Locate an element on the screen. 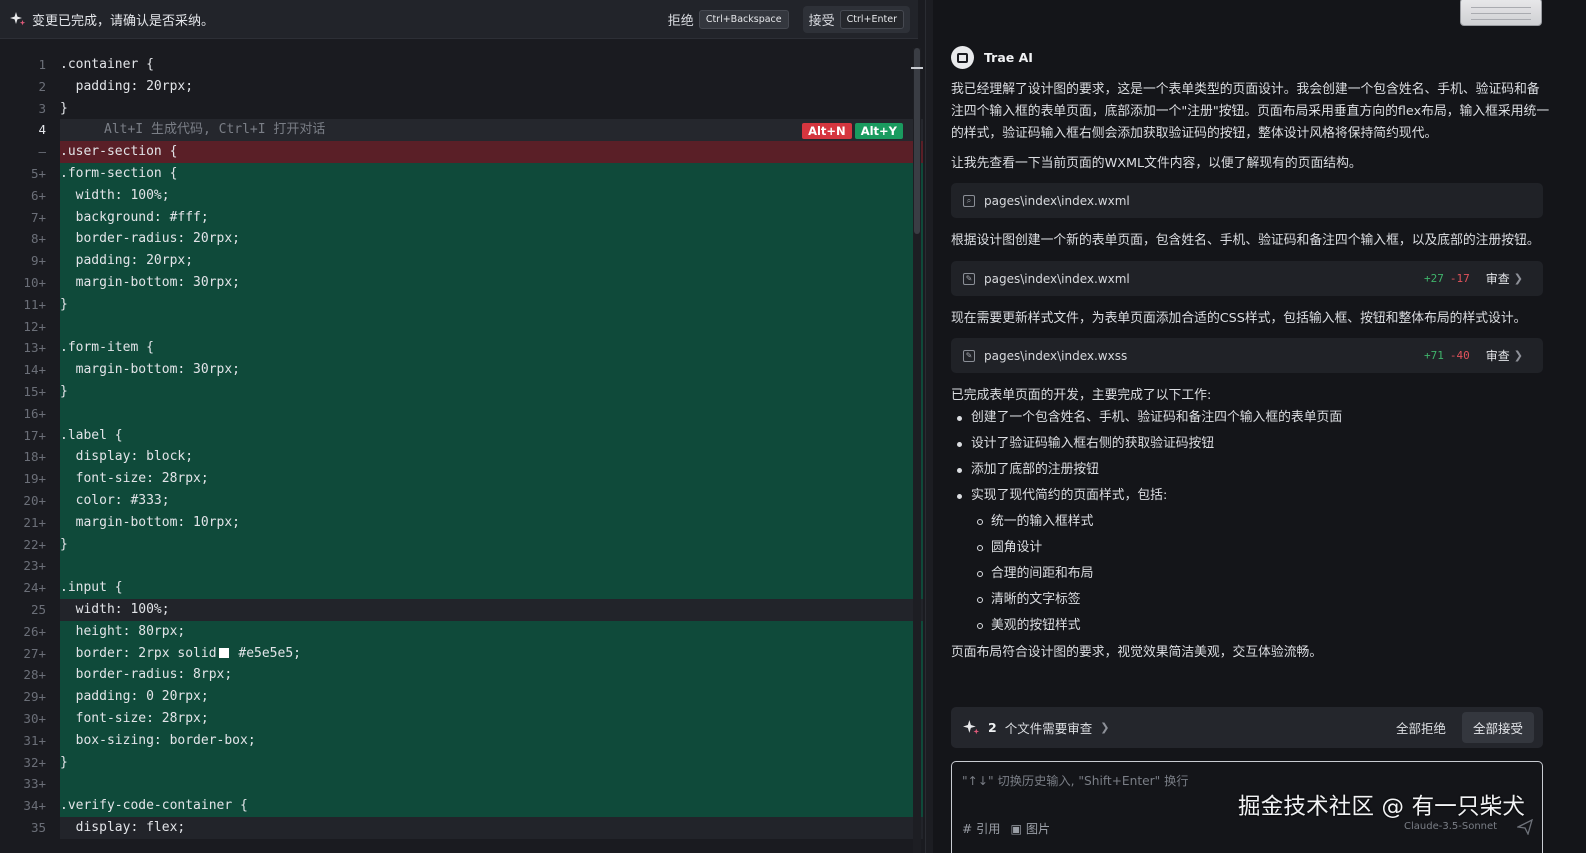 The width and height of the screenshot is (1586, 853). code-text: margin-bottom: 10rpx; is located at coordinates (491, 522).